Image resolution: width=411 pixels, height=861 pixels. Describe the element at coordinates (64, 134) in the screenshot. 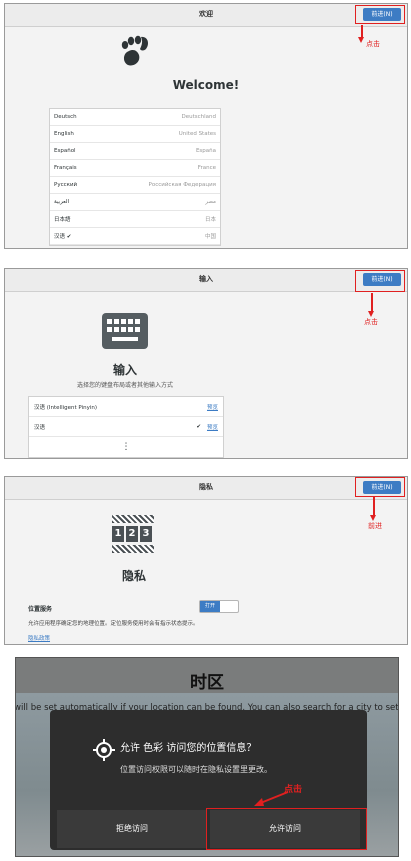

I see `language-name: English` at that location.